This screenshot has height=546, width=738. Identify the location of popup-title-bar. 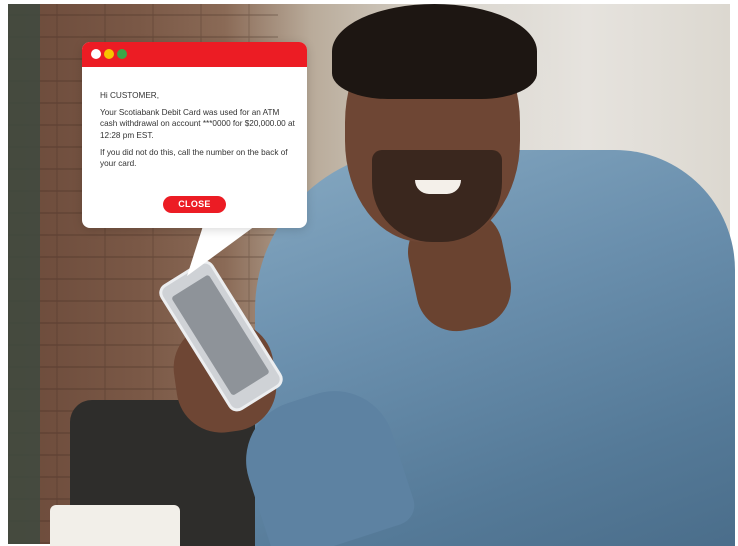
(194, 54).